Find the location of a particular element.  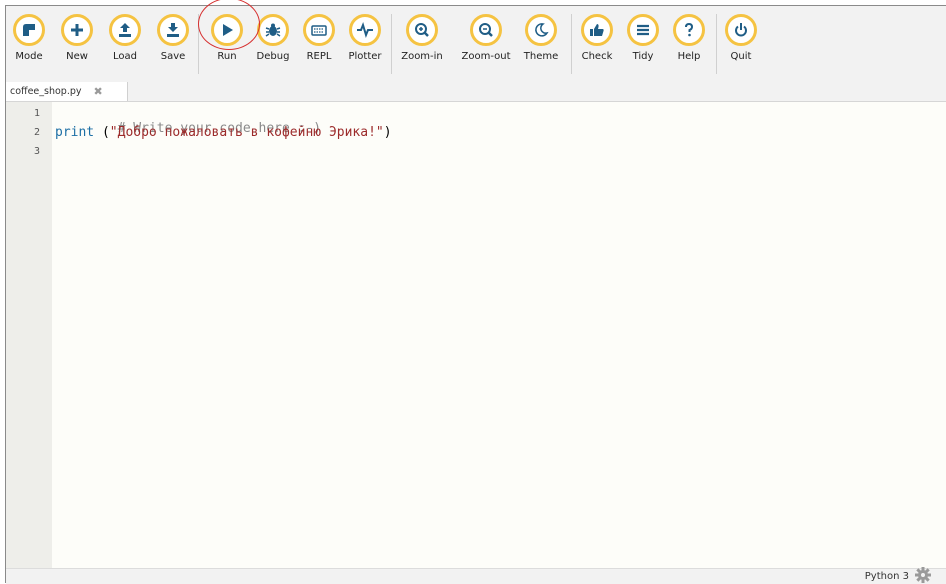

mode-icon is located at coordinates (29, 30).